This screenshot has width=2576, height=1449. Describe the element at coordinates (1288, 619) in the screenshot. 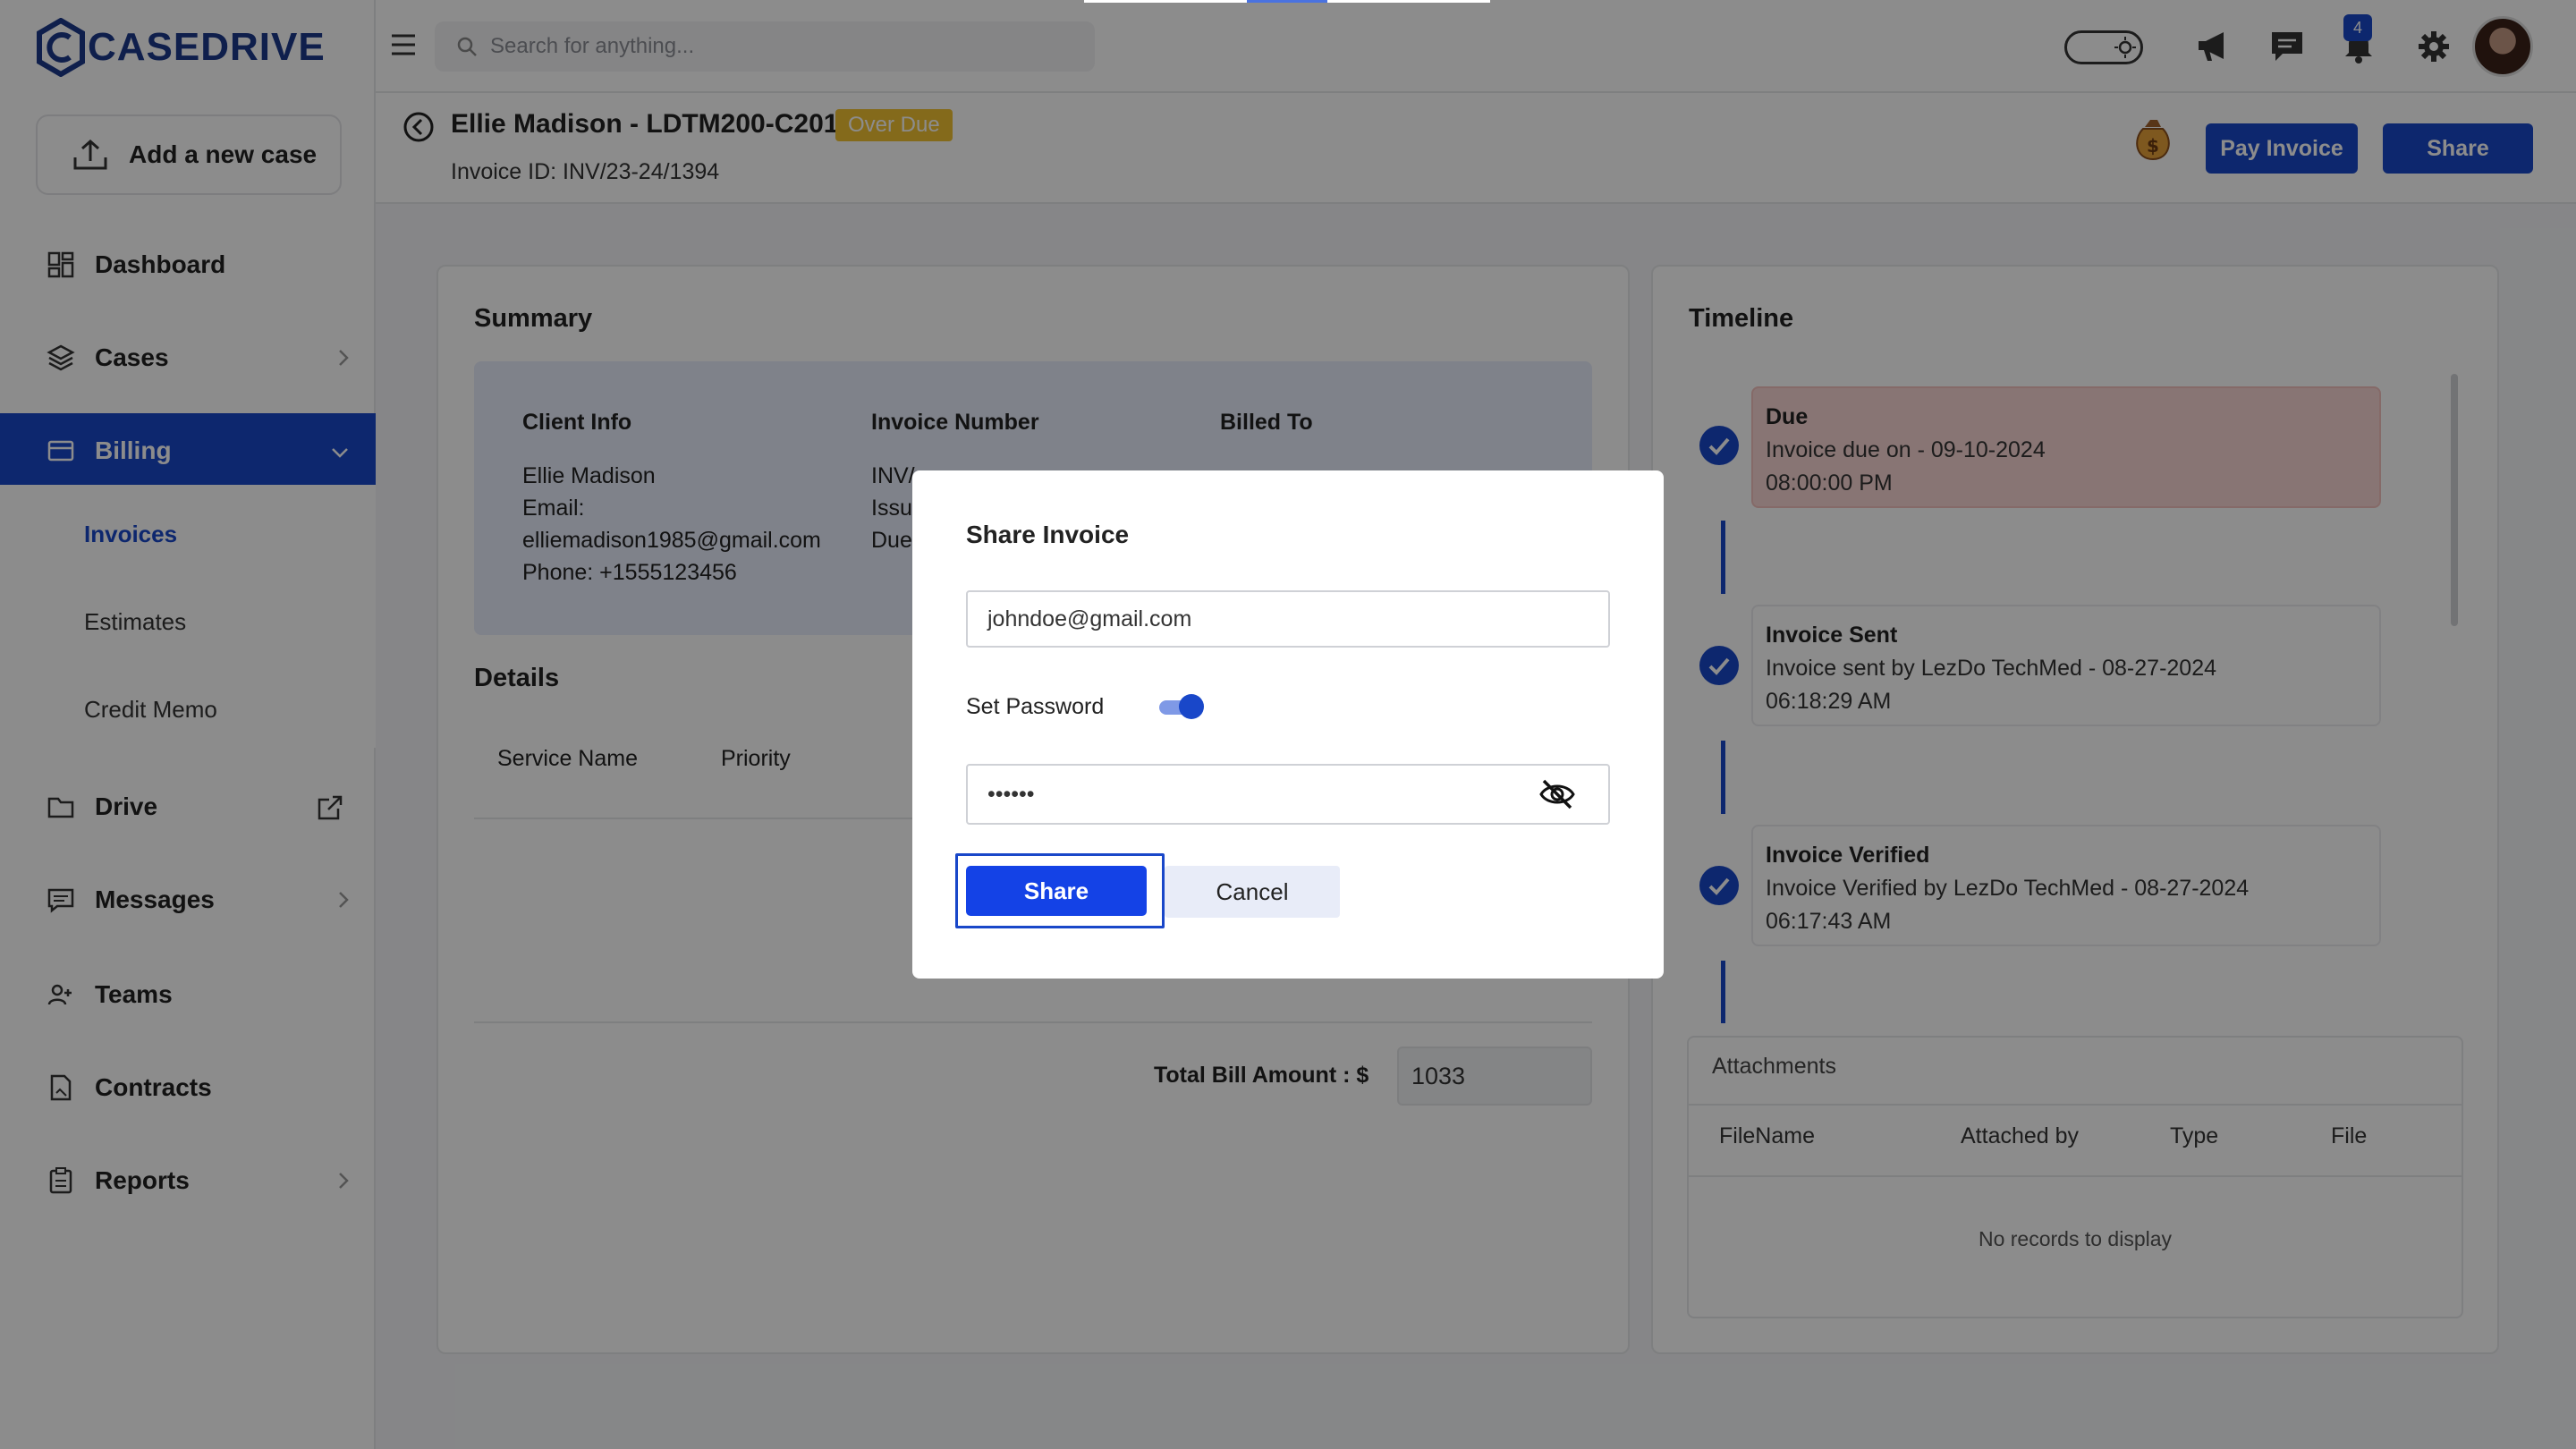

I see `email-field: johndoe@gmail.com` at that location.